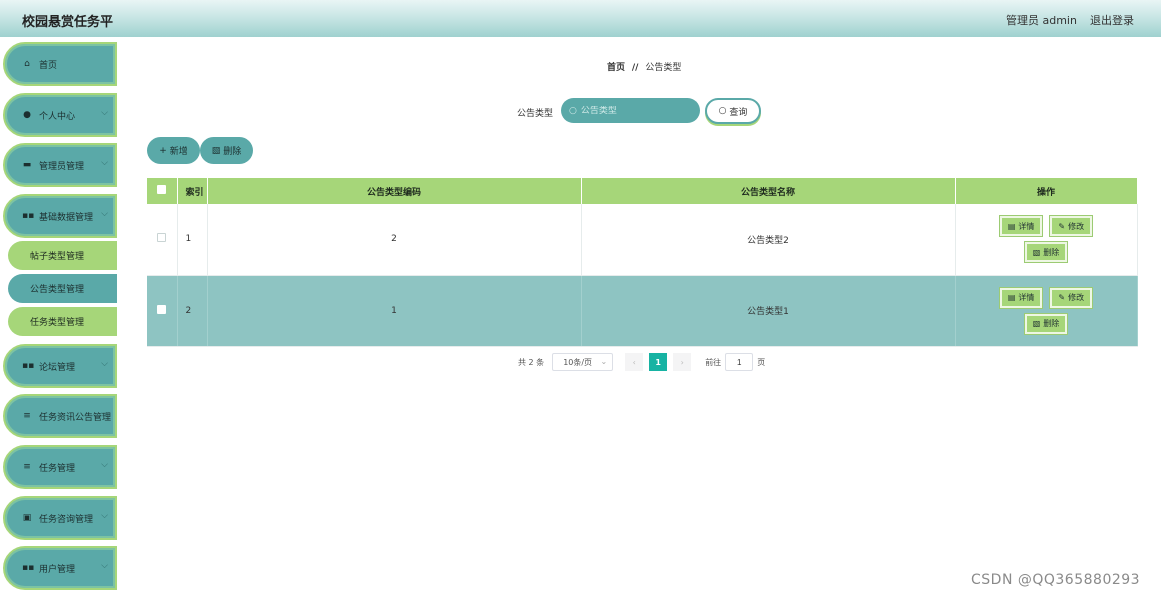 The height and width of the screenshot is (599, 1161). I want to click on chat-icon: ▬, so click(27, 165).